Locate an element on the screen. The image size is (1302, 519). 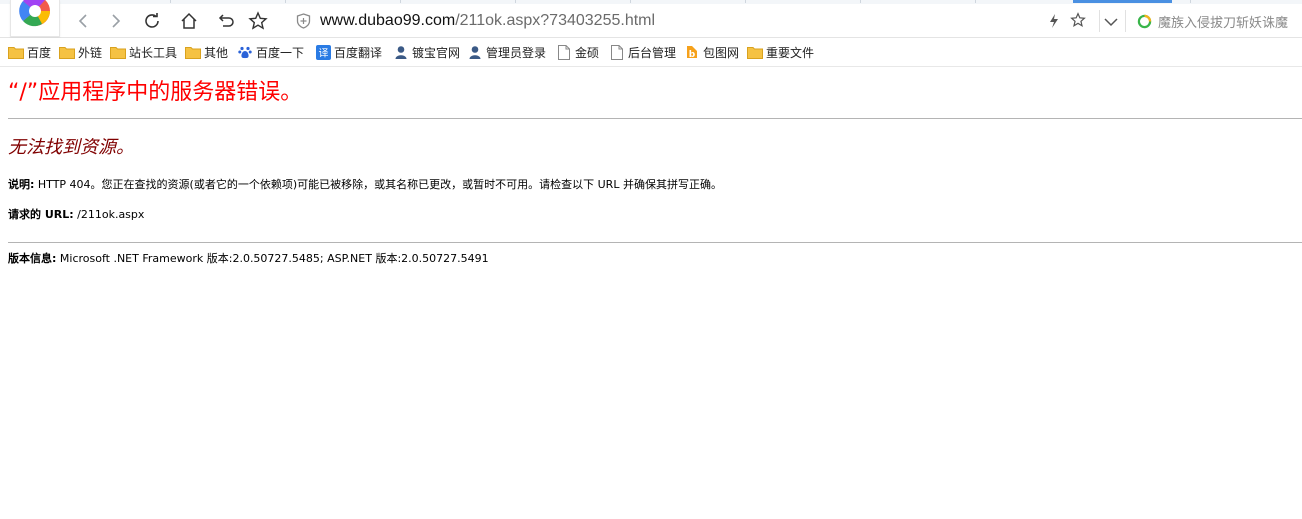
bookmark-item: 外链 is located at coordinates (80, 52).